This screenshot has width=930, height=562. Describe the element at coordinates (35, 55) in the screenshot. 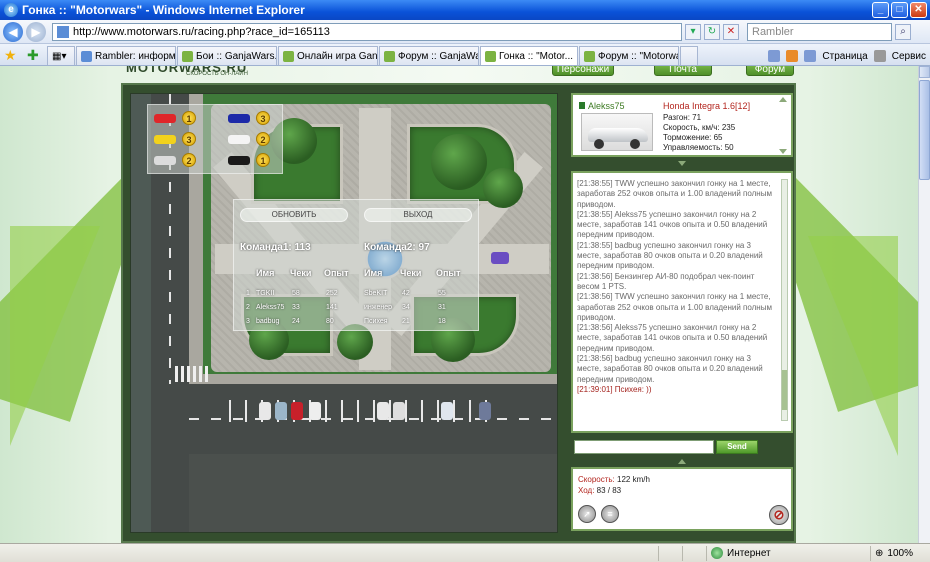

I see `add-favorites-icon: ✚` at that location.